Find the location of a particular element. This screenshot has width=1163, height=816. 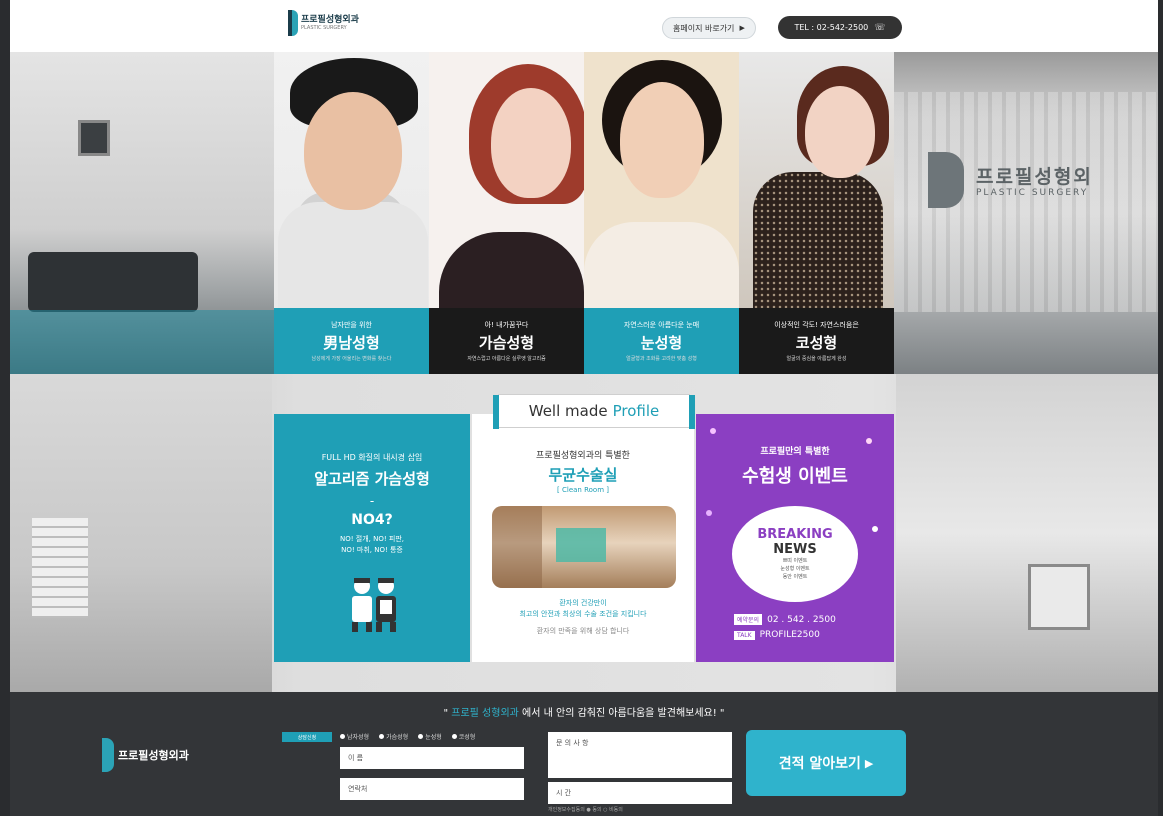

card-desc: 얼굴의 중심을 아름답게 완성 is located at coordinates (816, 359).